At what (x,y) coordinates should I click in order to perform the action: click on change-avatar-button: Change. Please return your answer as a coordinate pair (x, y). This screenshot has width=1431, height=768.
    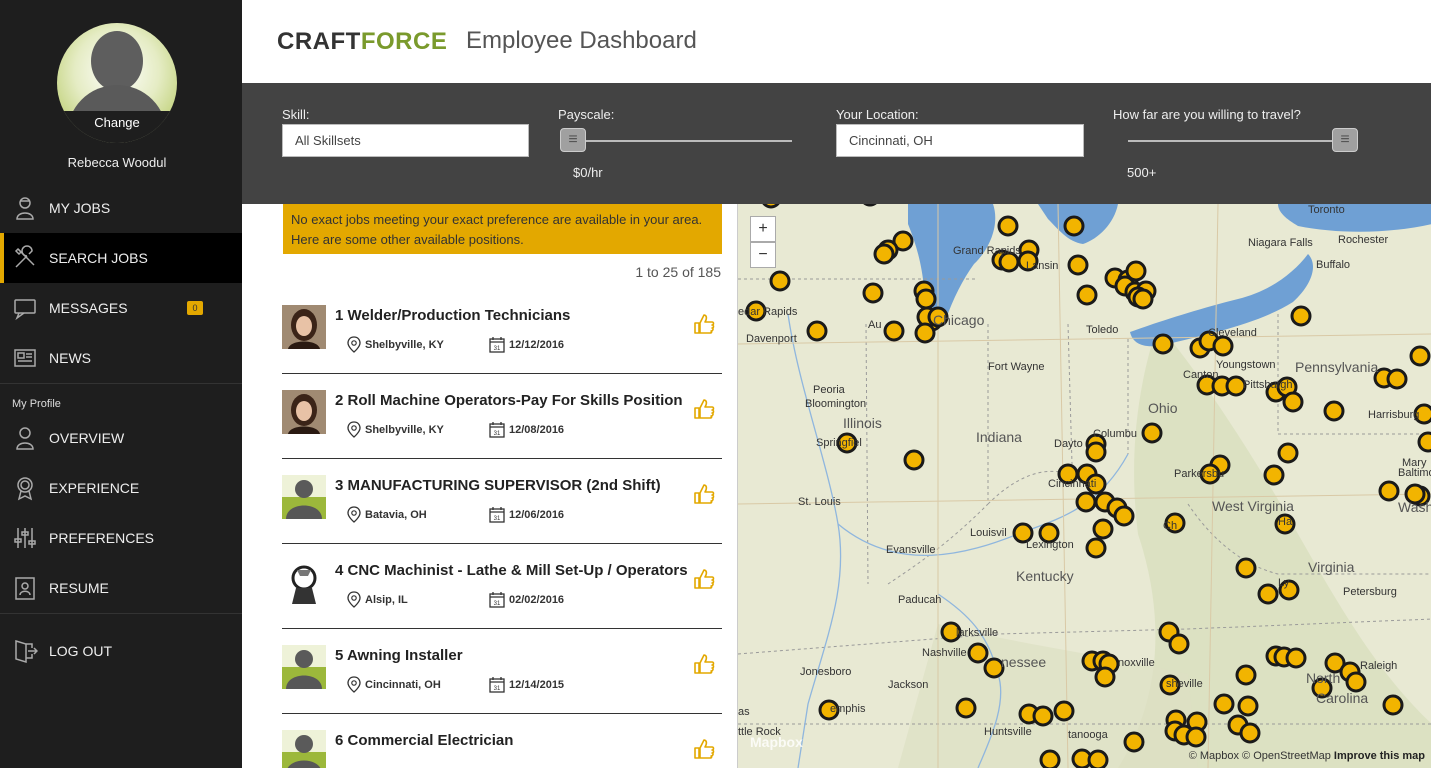
    Looking at the image, I should click on (117, 127).